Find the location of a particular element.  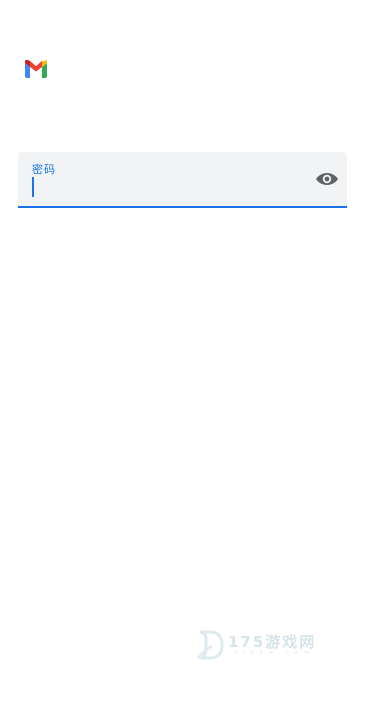

password-field: 密码 is located at coordinates (182, 180).